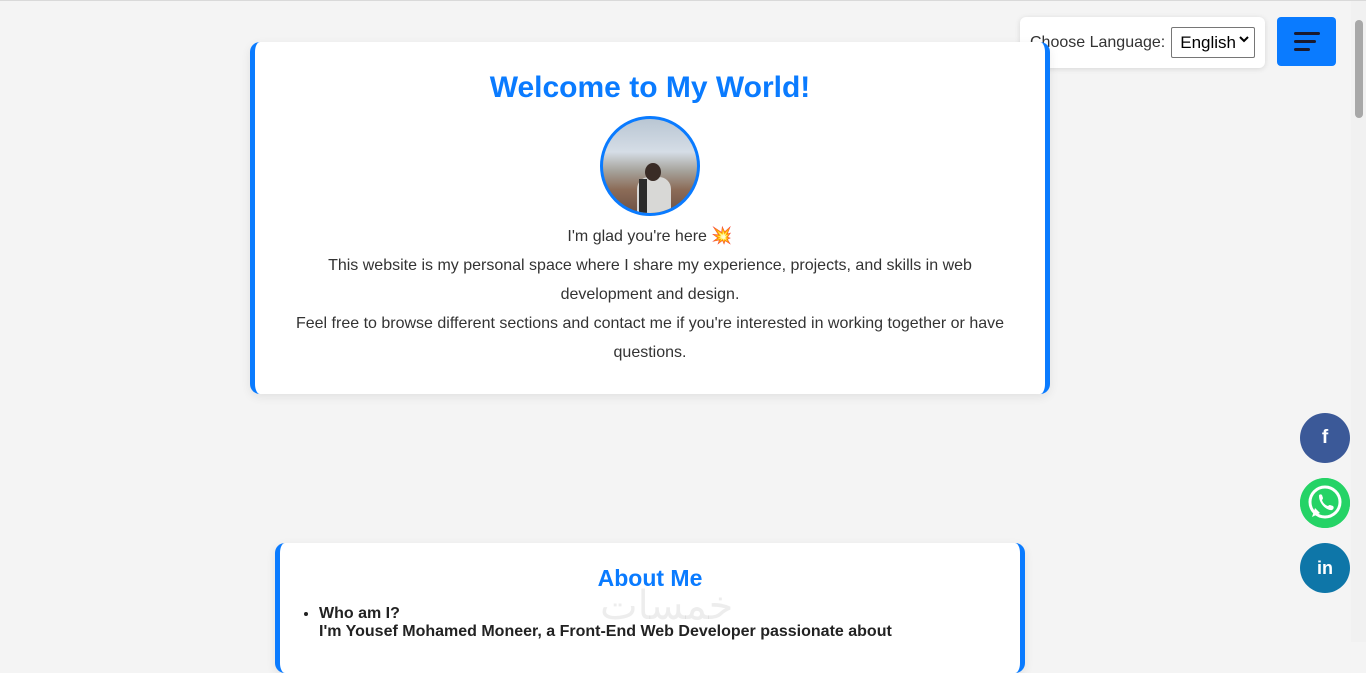 This screenshot has height=673, width=1366. I want to click on hamburger-icon, so click(1307, 33).